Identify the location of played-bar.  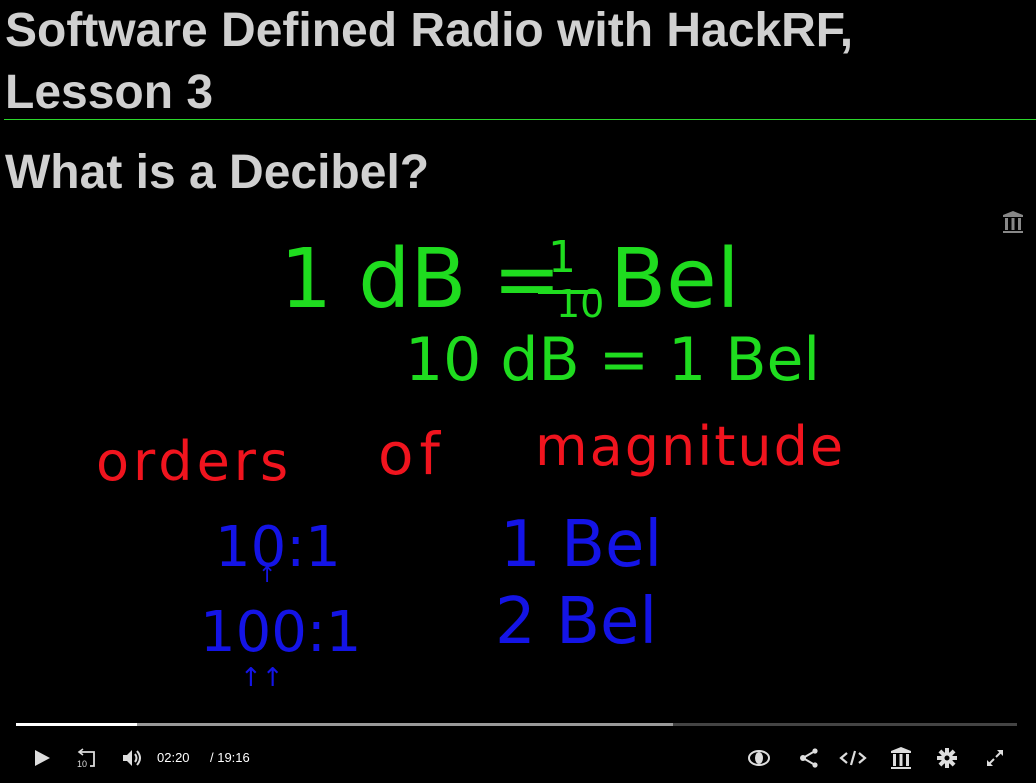
(77, 724).